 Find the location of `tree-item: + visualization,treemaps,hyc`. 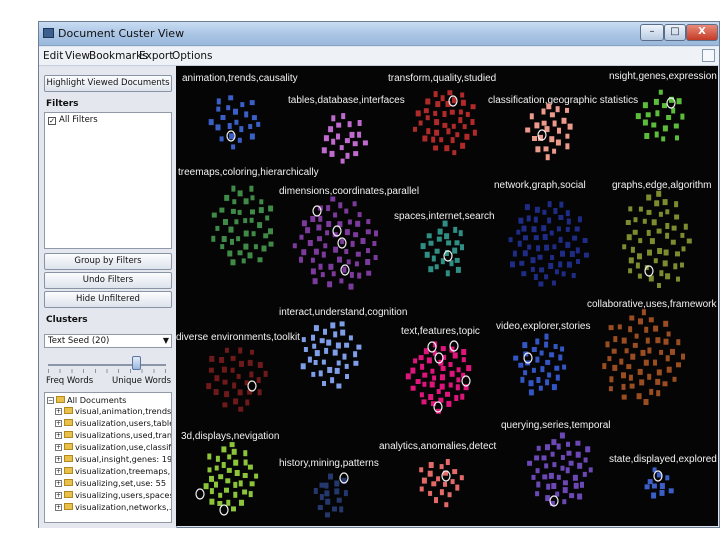

tree-item: + visualization,treemaps,hyc is located at coordinates (113, 471).